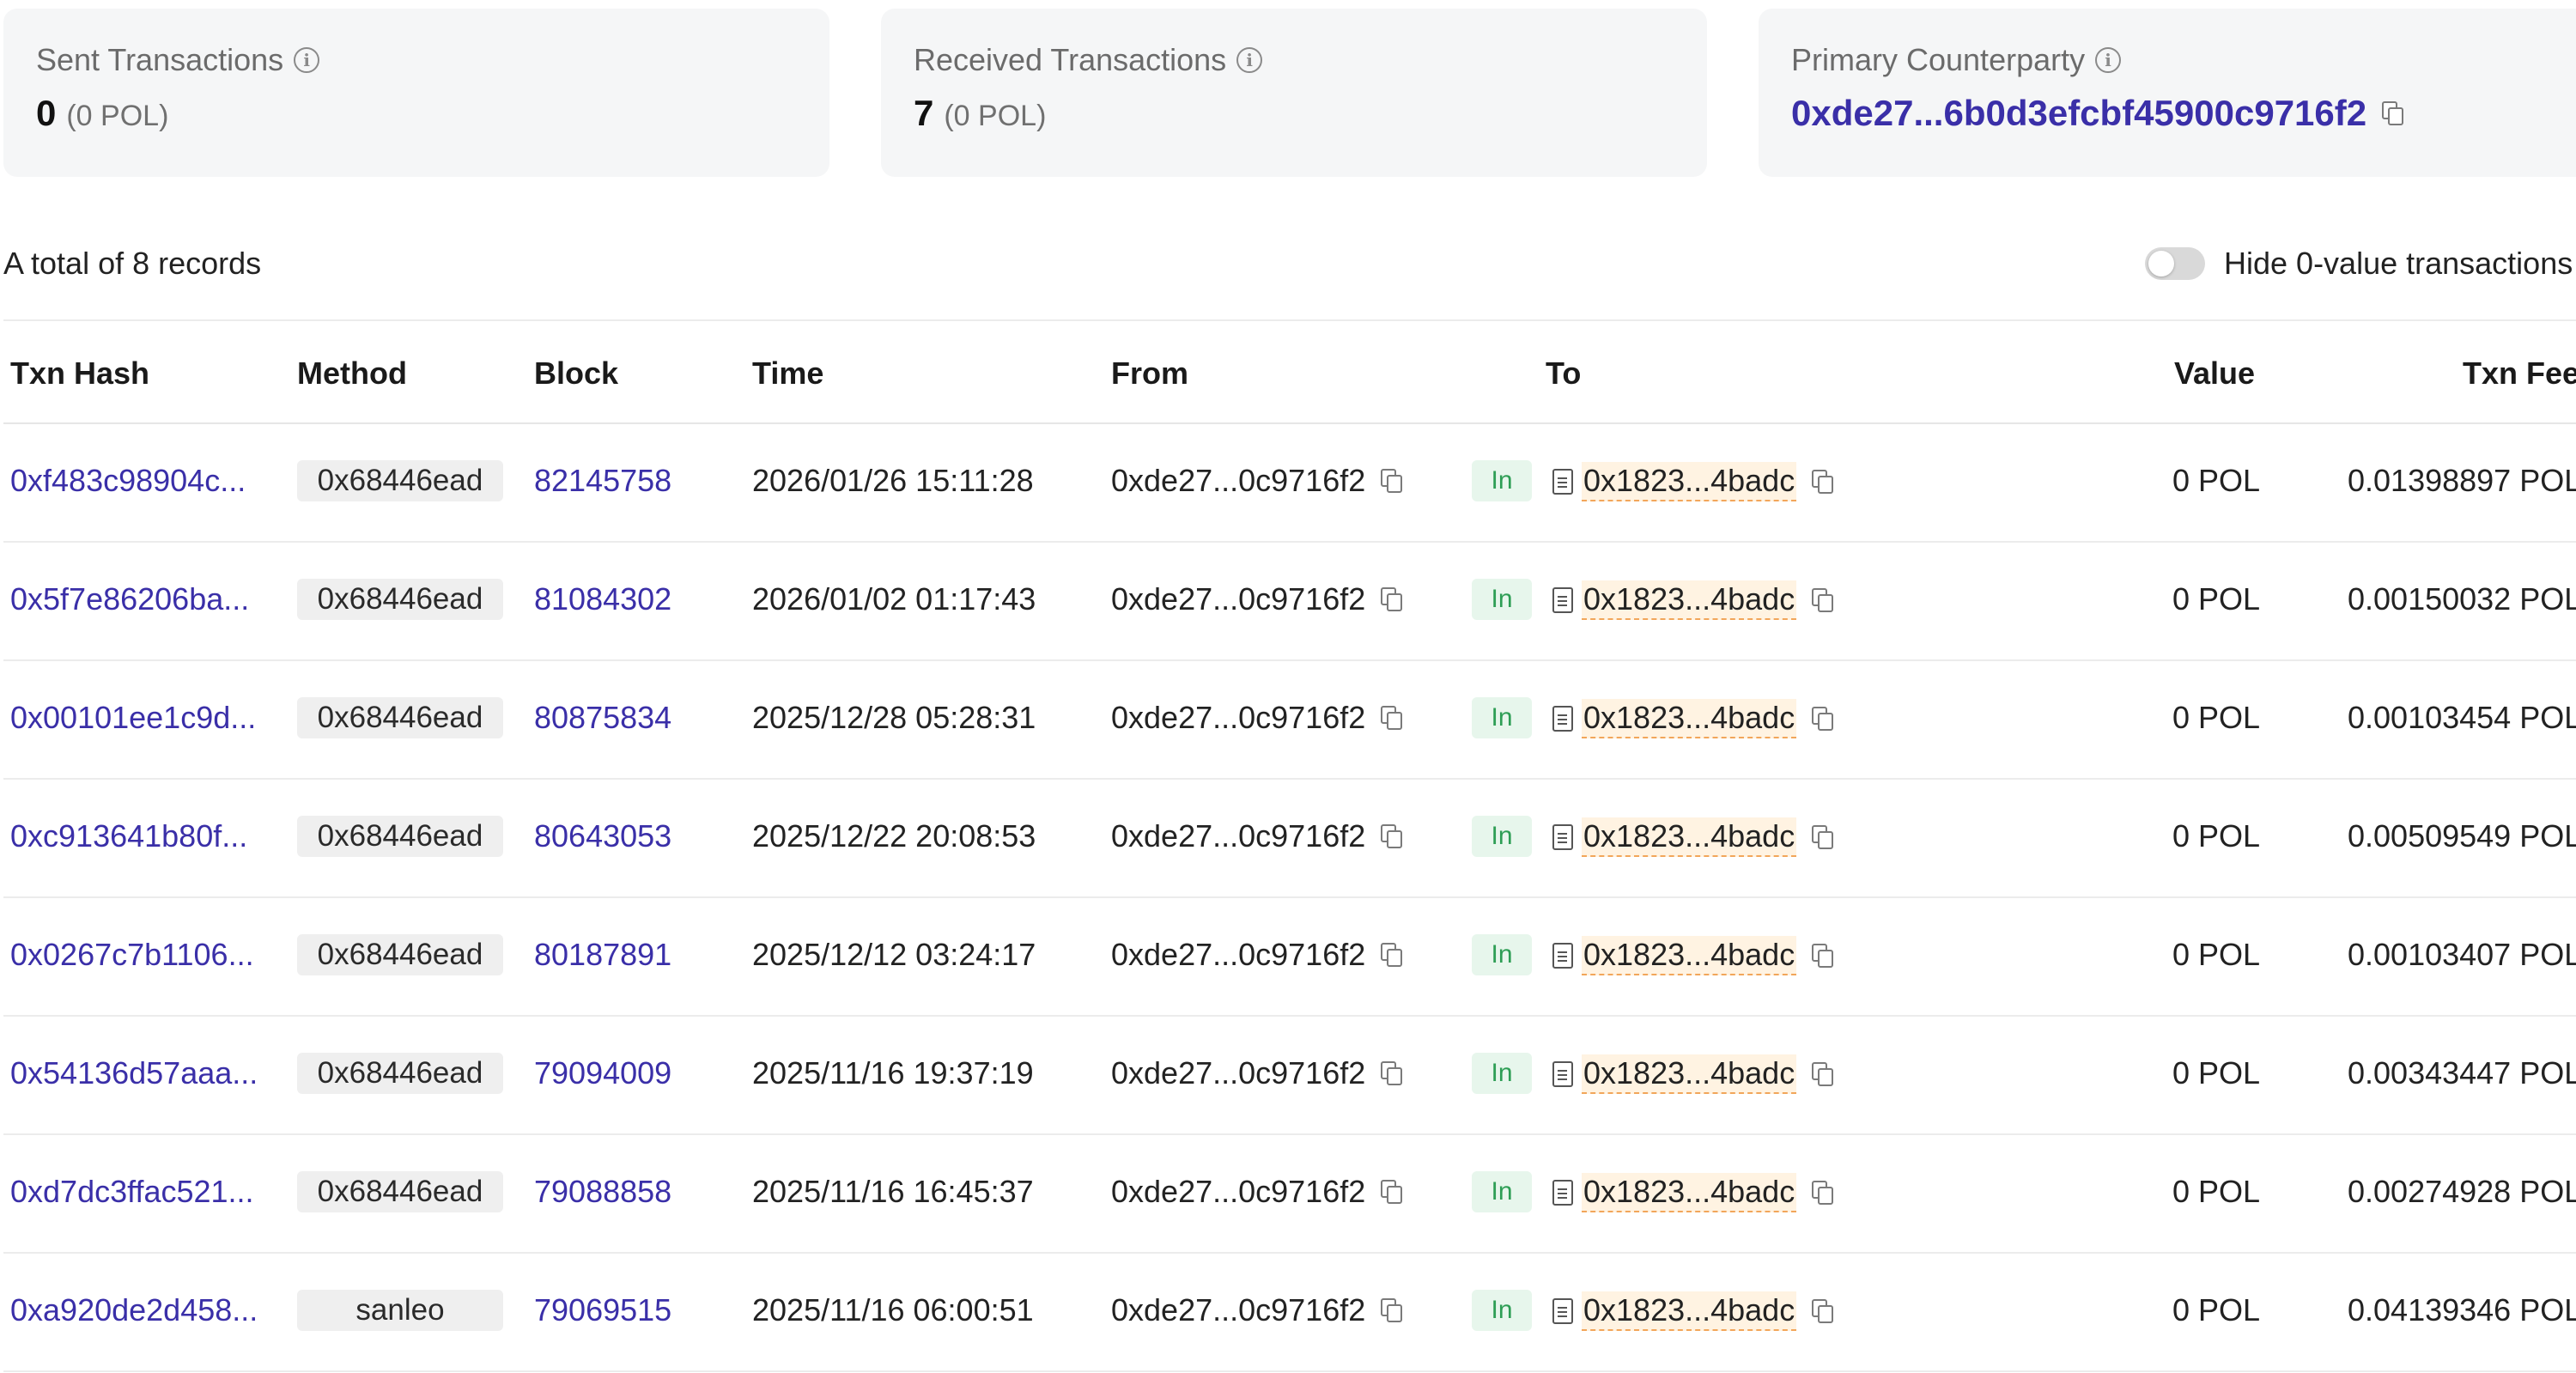  I want to click on block-link: 81084302, so click(602, 599).